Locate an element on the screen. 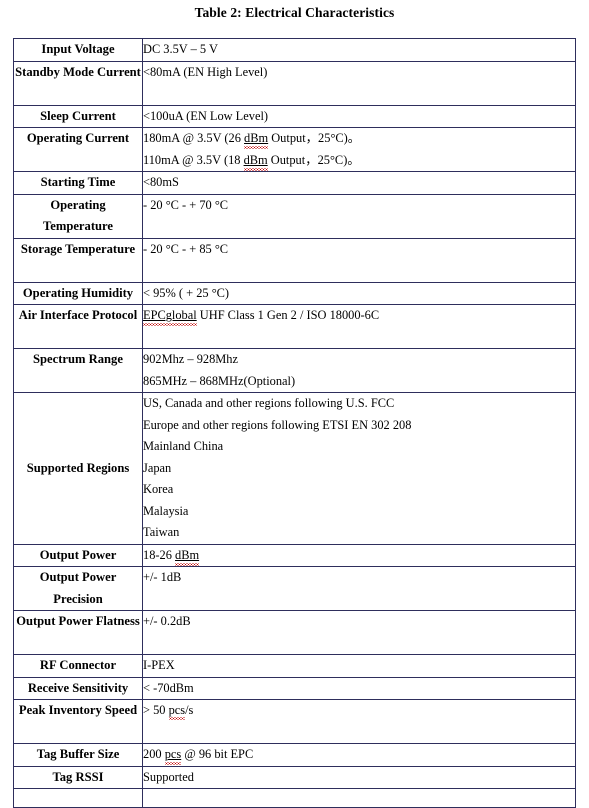 The width and height of the screenshot is (589, 808). table-row: Output Power Precision +/- 1dB is located at coordinates (294, 588).